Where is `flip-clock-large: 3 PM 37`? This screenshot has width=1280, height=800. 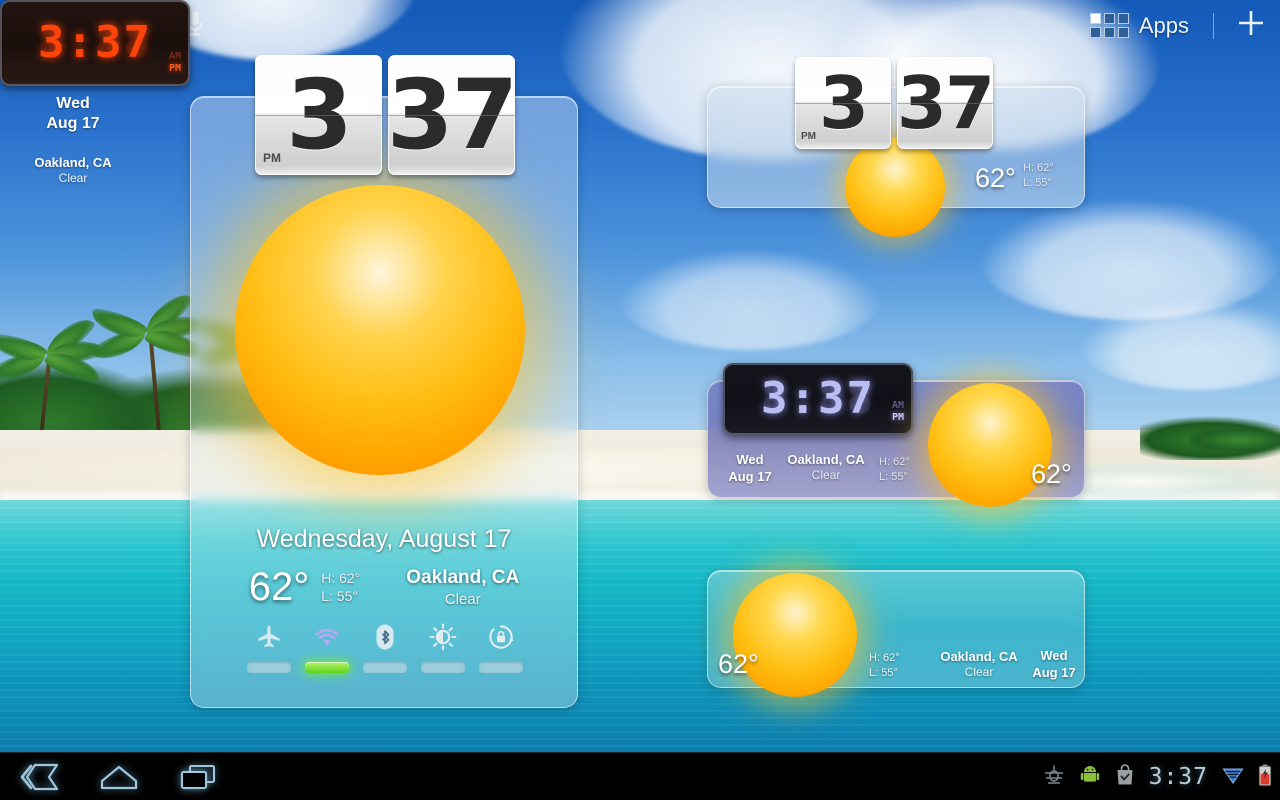 flip-clock-large: 3 PM 37 is located at coordinates (385, 115).